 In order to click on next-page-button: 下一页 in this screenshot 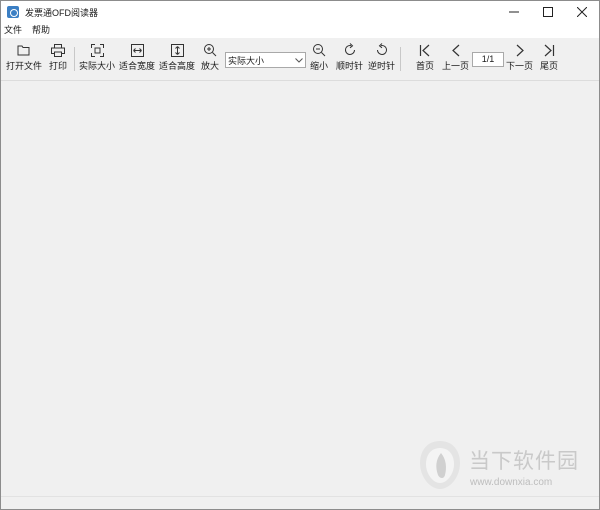, I will do `click(519, 60)`.